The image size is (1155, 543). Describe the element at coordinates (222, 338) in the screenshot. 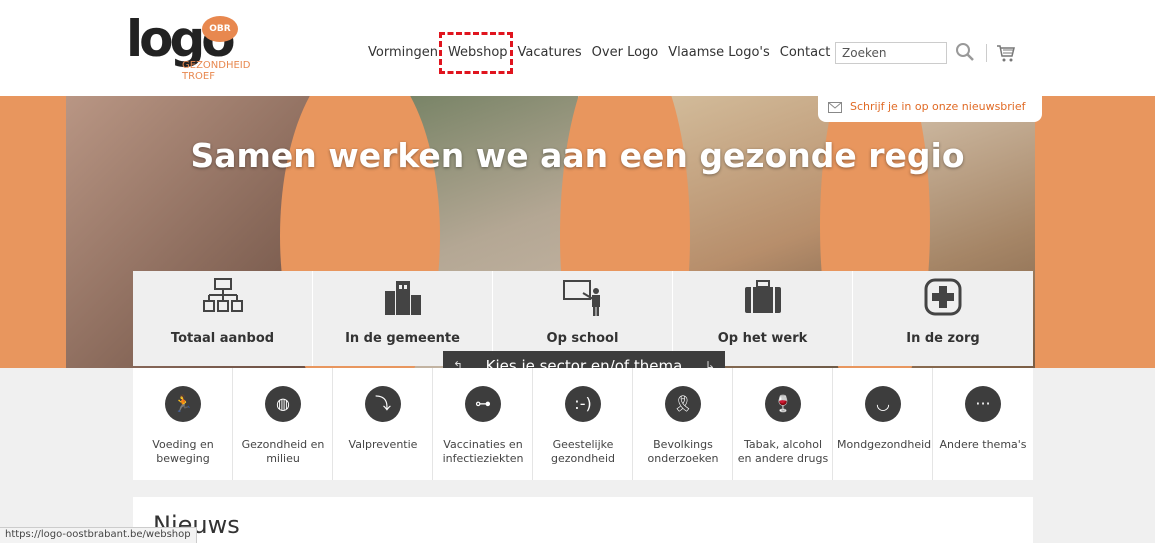

I see `sector-label: Totaal aanbod` at that location.